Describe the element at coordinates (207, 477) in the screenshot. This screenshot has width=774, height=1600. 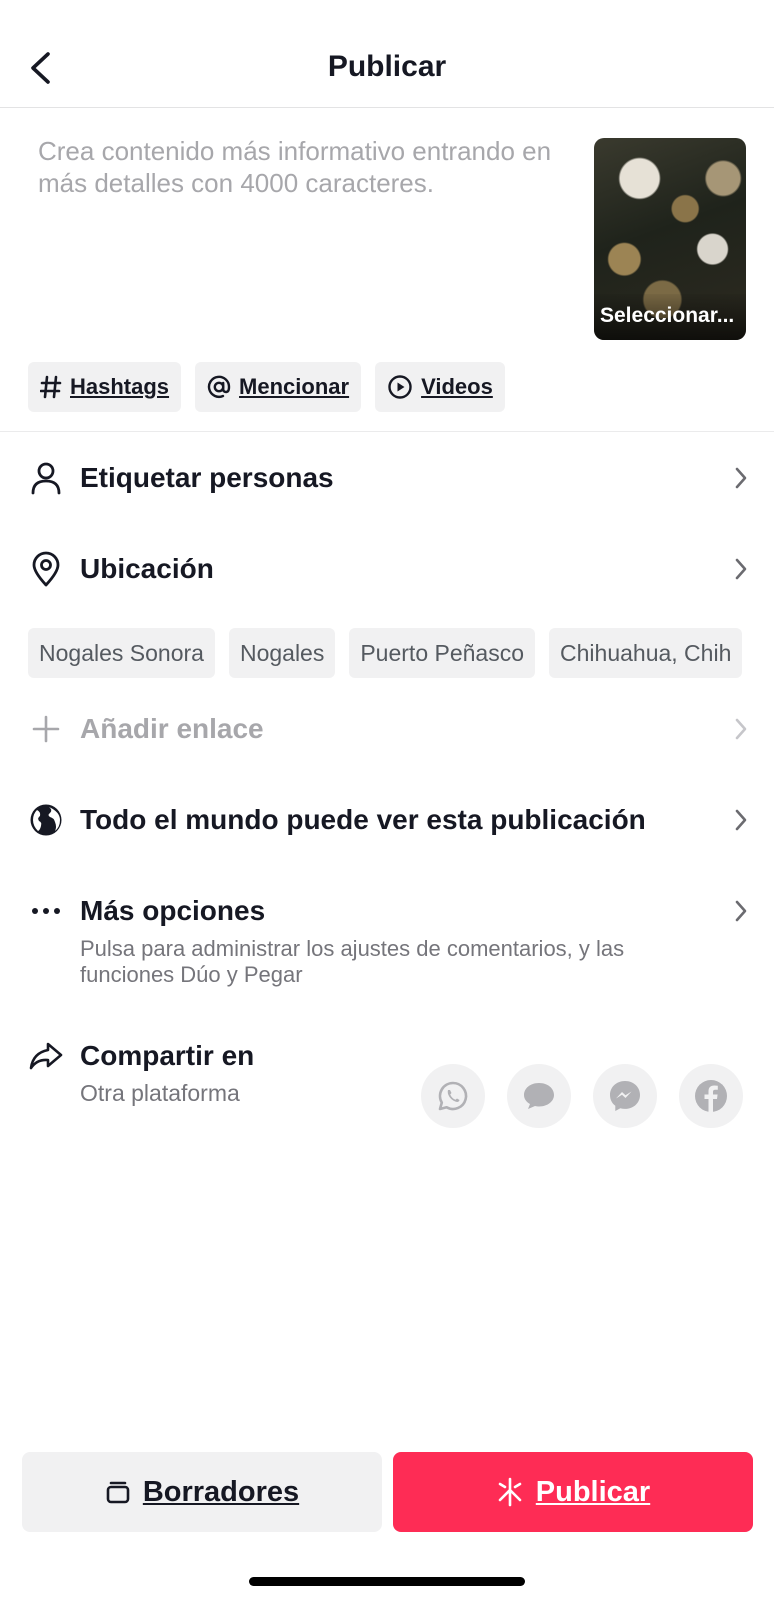
I see `tag-people-label: Etiquetar personas` at that location.